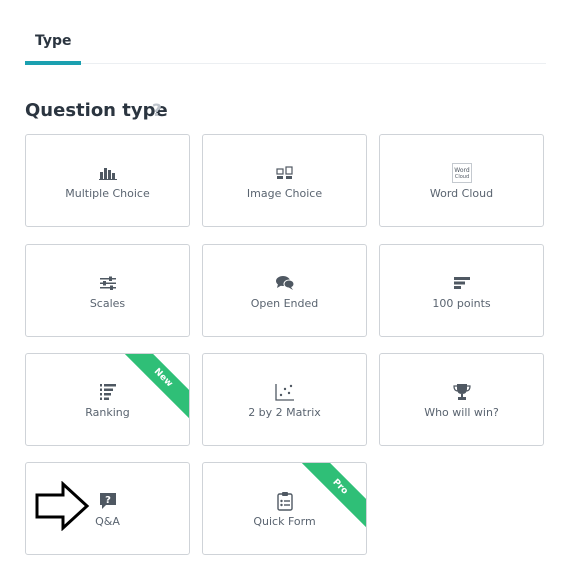 The height and width of the screenshot is (575, 577). I want to click on tab-type-label: Type, so click(53, 41).